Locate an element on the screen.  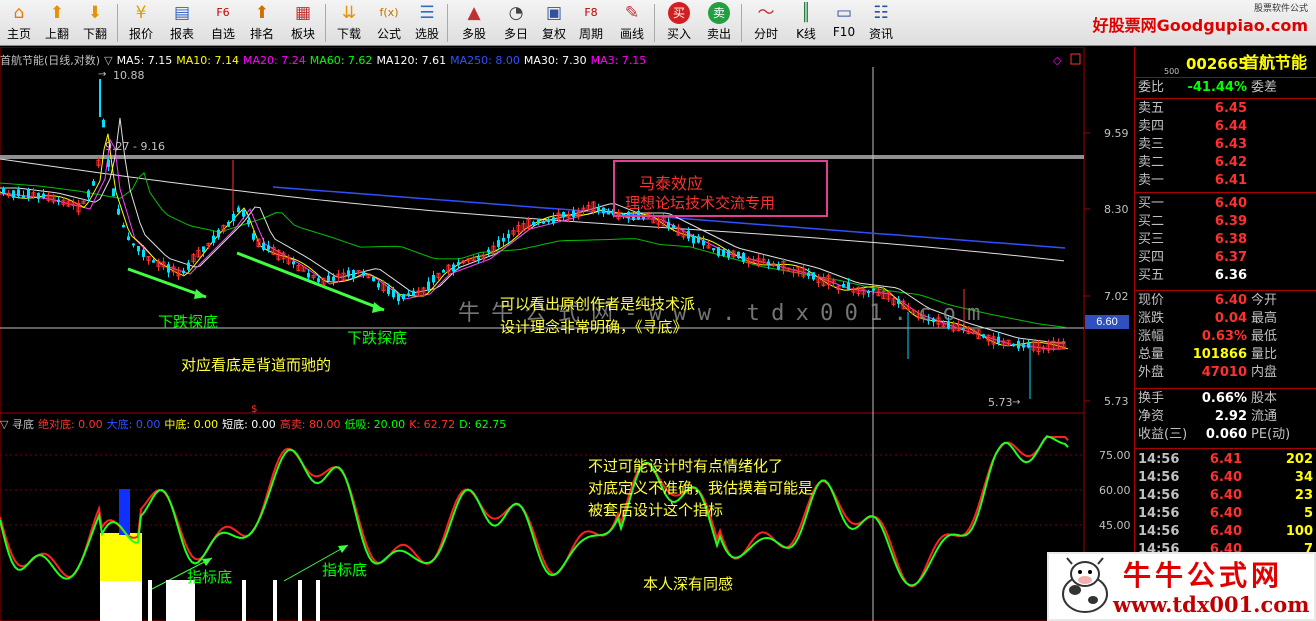
toolbar-draw-line-button: ✎ 画线 is located at coordinates (632, 23).